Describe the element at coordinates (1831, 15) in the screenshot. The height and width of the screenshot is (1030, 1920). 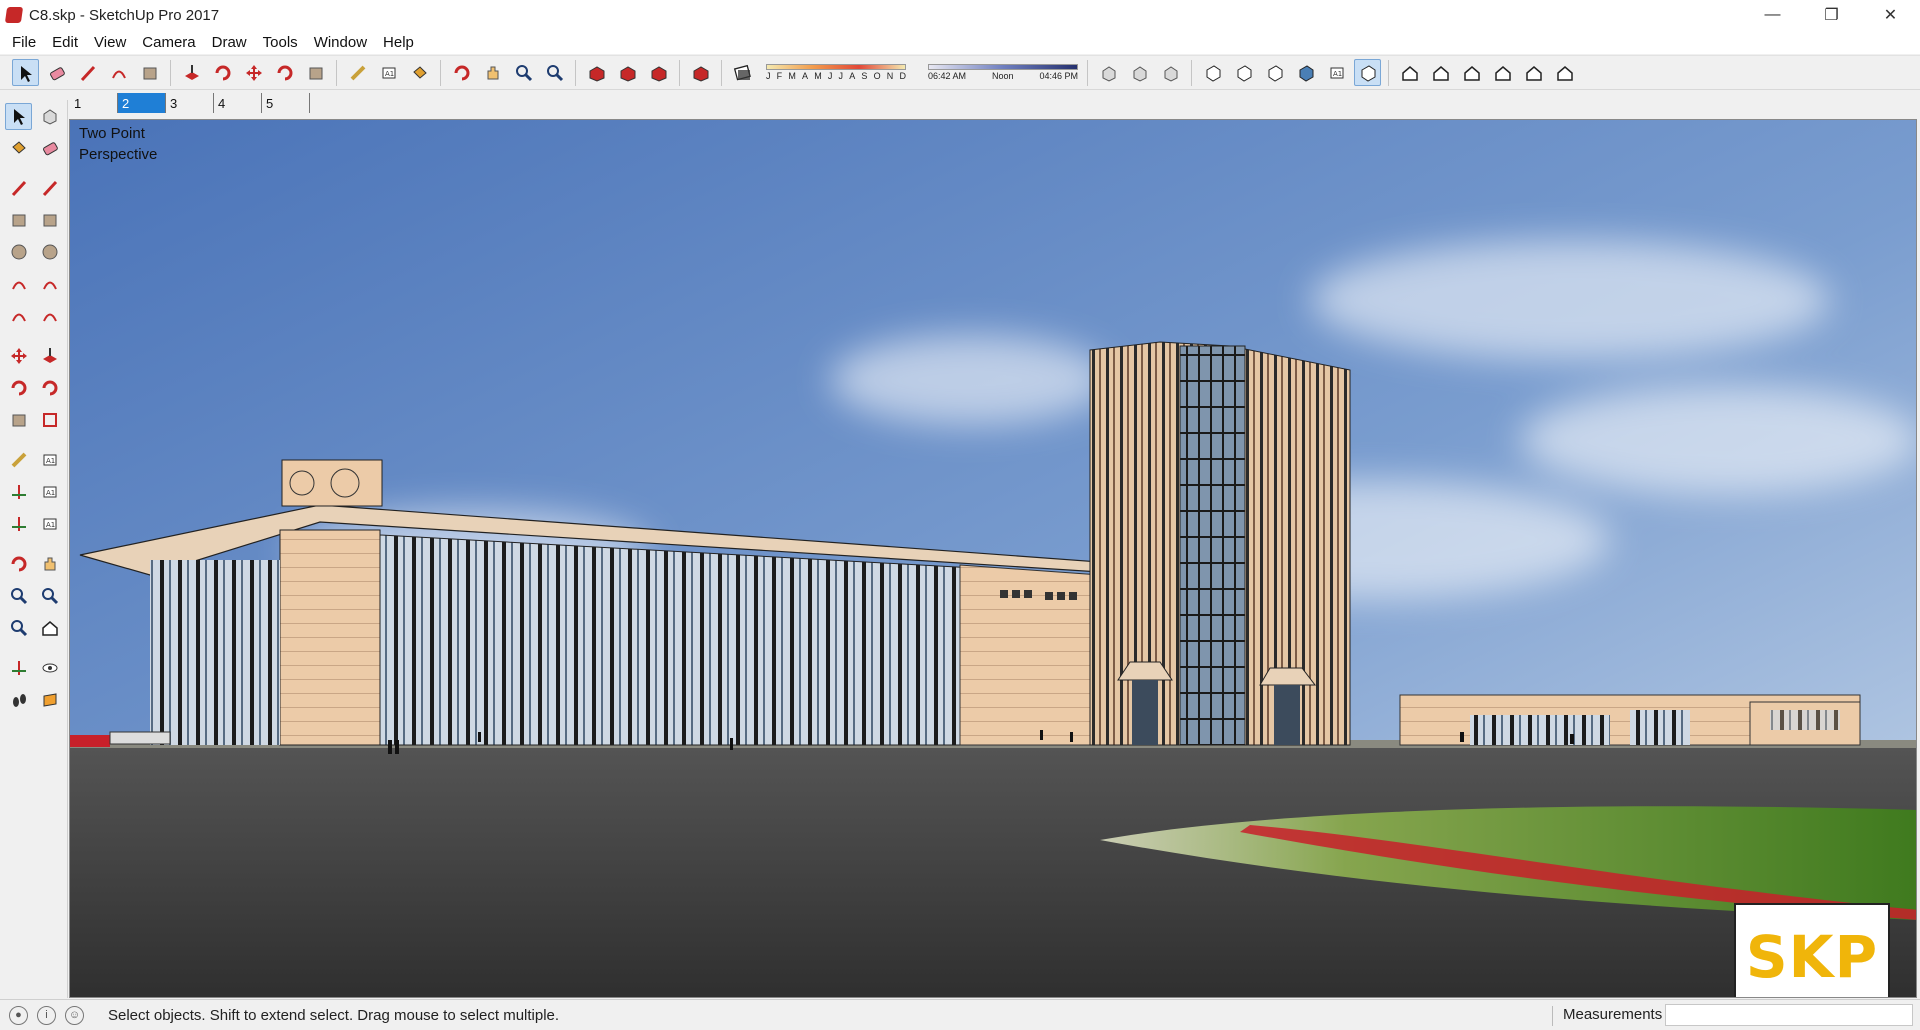
I see `restore-button: ❐` at that location.